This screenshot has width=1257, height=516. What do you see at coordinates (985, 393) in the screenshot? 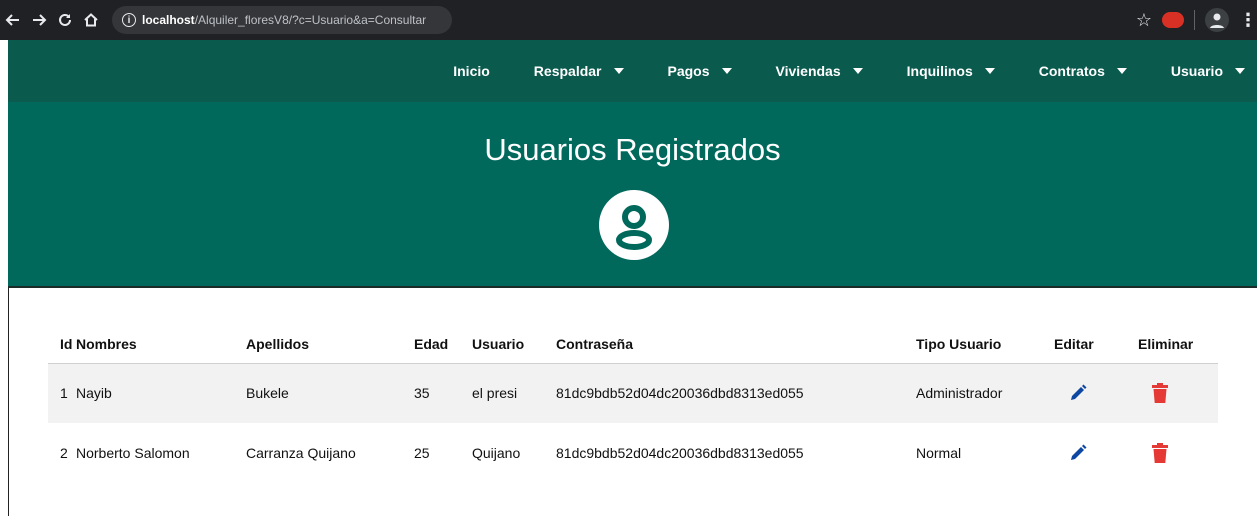
I see `cell-tipo: Administrador` at bounding box center [985, 393].